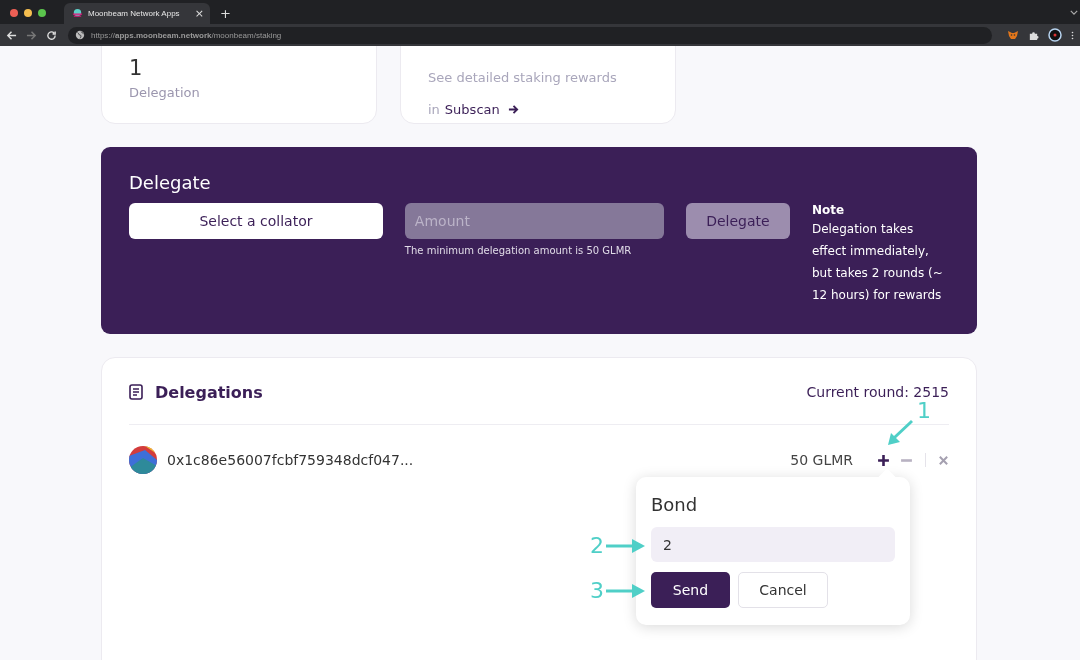  Describe the element at coordinates (434, 109) in the screenshot. I see `prefix-text: in` at that location.